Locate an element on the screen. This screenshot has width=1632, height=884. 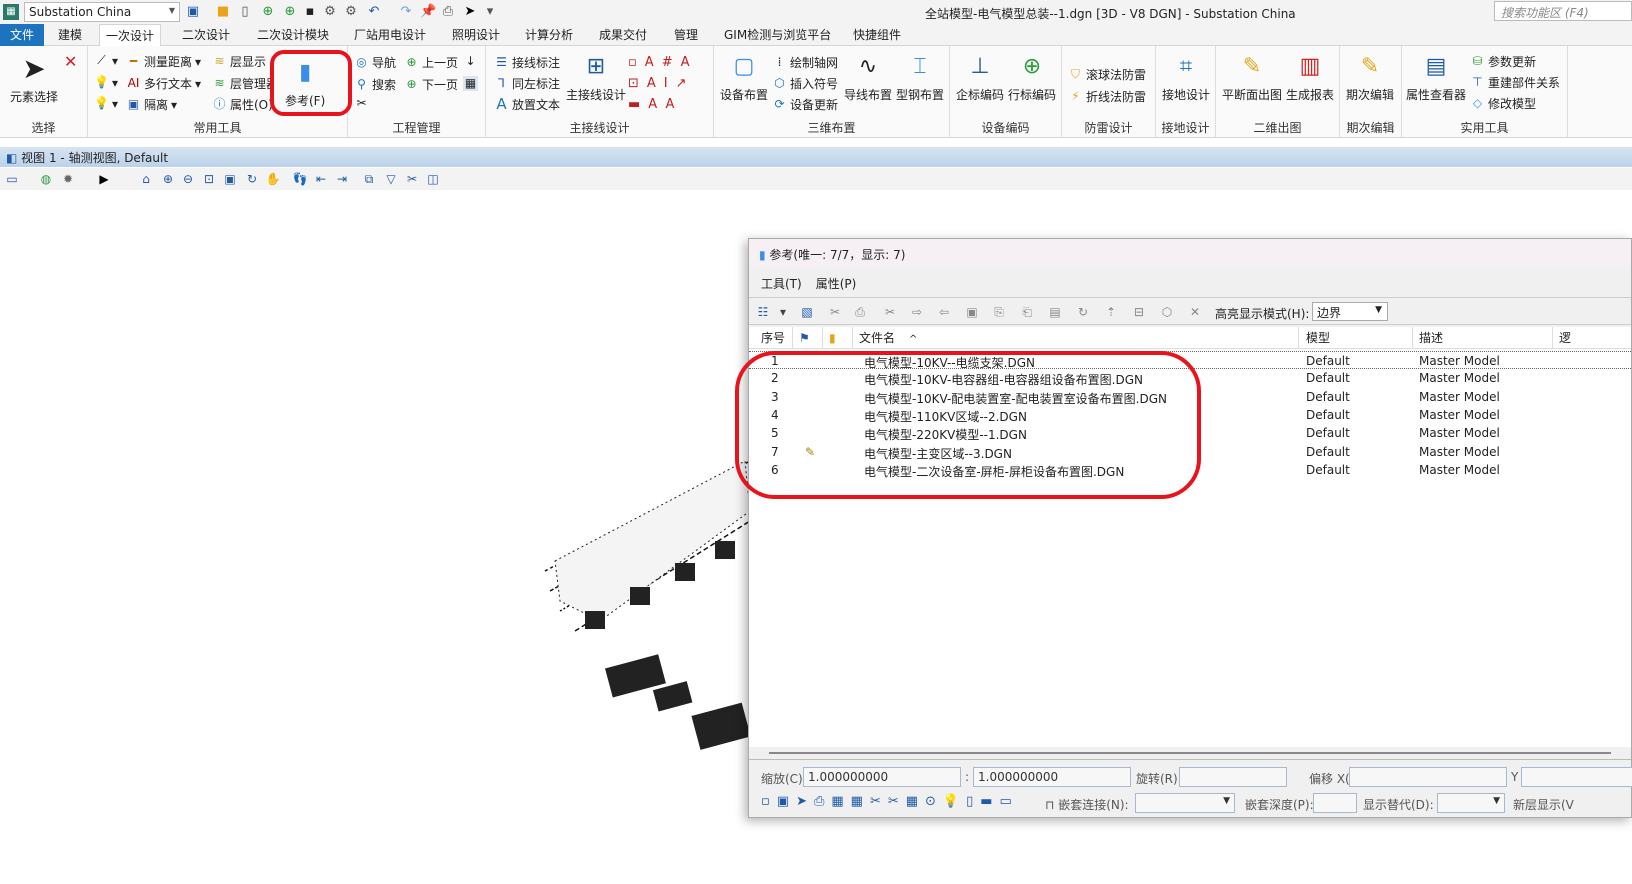
undo-icon: ↶ is located at coordinates (374, 12).